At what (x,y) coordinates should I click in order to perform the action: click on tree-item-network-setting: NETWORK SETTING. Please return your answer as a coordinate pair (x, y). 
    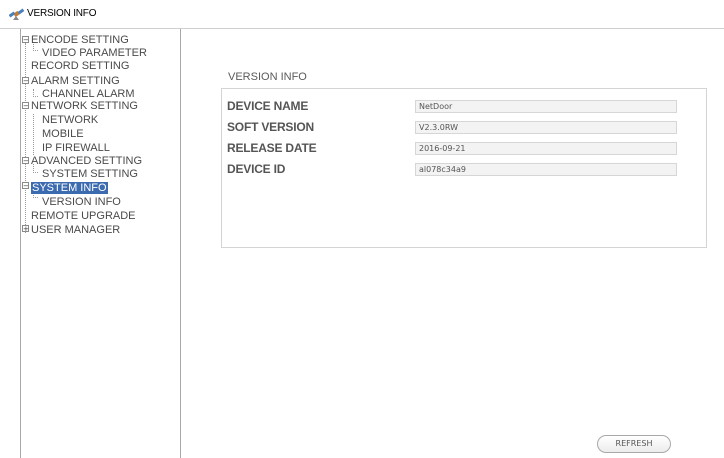
    Looking at the image, I should click on (84, 106).